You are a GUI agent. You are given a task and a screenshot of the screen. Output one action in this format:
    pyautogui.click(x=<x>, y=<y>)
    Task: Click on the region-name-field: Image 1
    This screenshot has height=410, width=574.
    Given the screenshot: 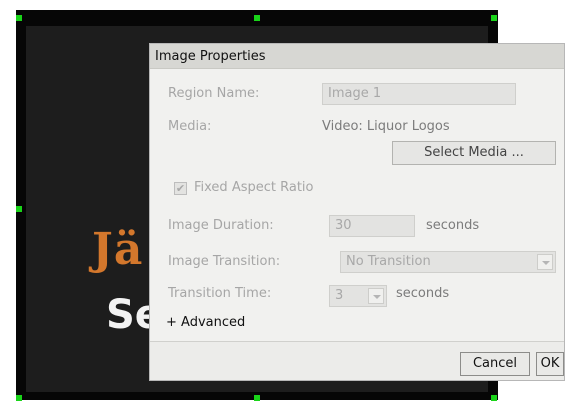 What is the action you would take?
    pyautogui.click(x=419, y=94)
    